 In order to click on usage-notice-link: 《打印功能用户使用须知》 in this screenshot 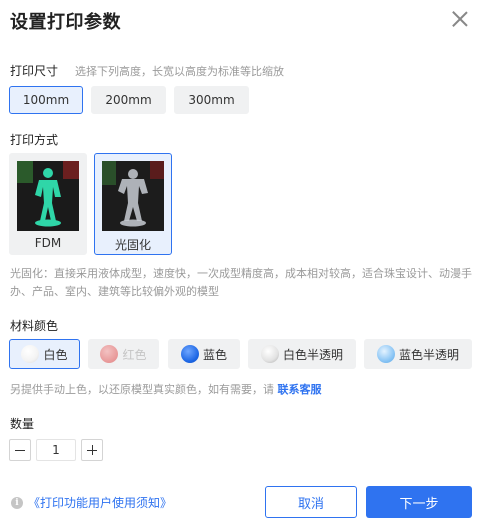, I will do `click(100, 502)`.